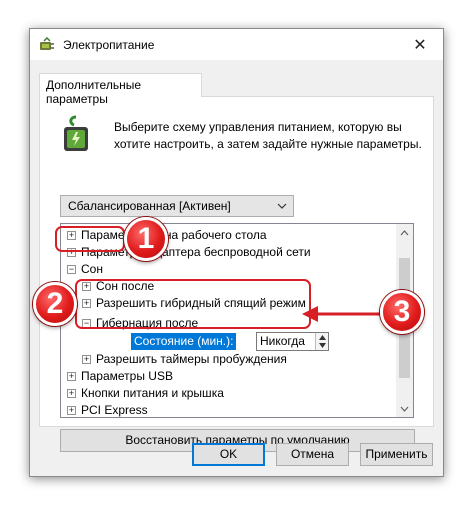 Image resolution: width=468 pixels, height=506 pixels. I want to click on power-scheme-value: Сбалансированная [Активен], so click(149, 206).